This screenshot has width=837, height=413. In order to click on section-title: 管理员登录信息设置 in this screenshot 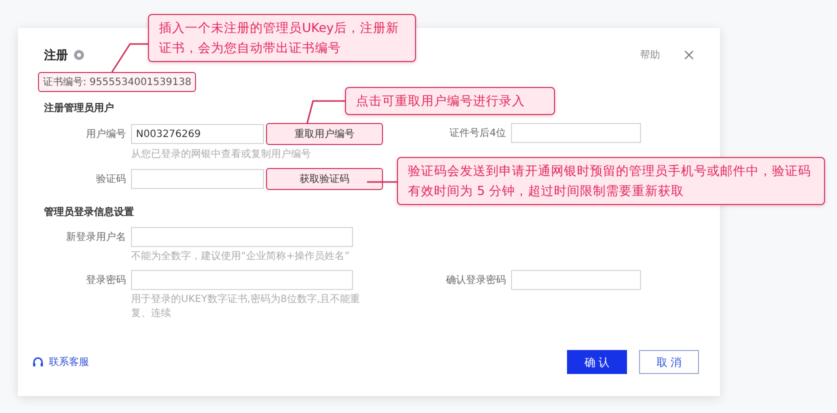, I will do `click(89, 212)`.